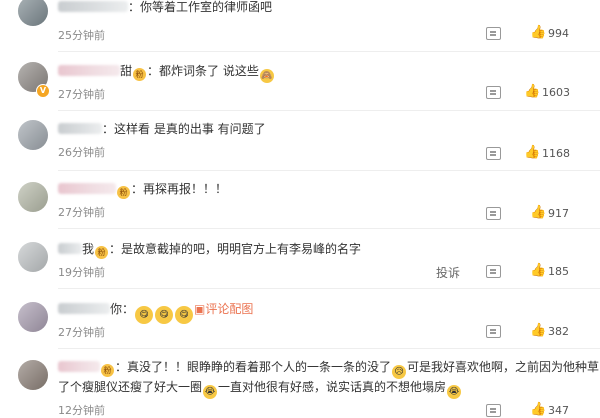 The image size is (600, 418). What do you see at coordinates (130, 387) in the screenshot?
I see `comment-text: 了个瘦腿仪还瘦了好大一圈` at bounding box center [130, 387].